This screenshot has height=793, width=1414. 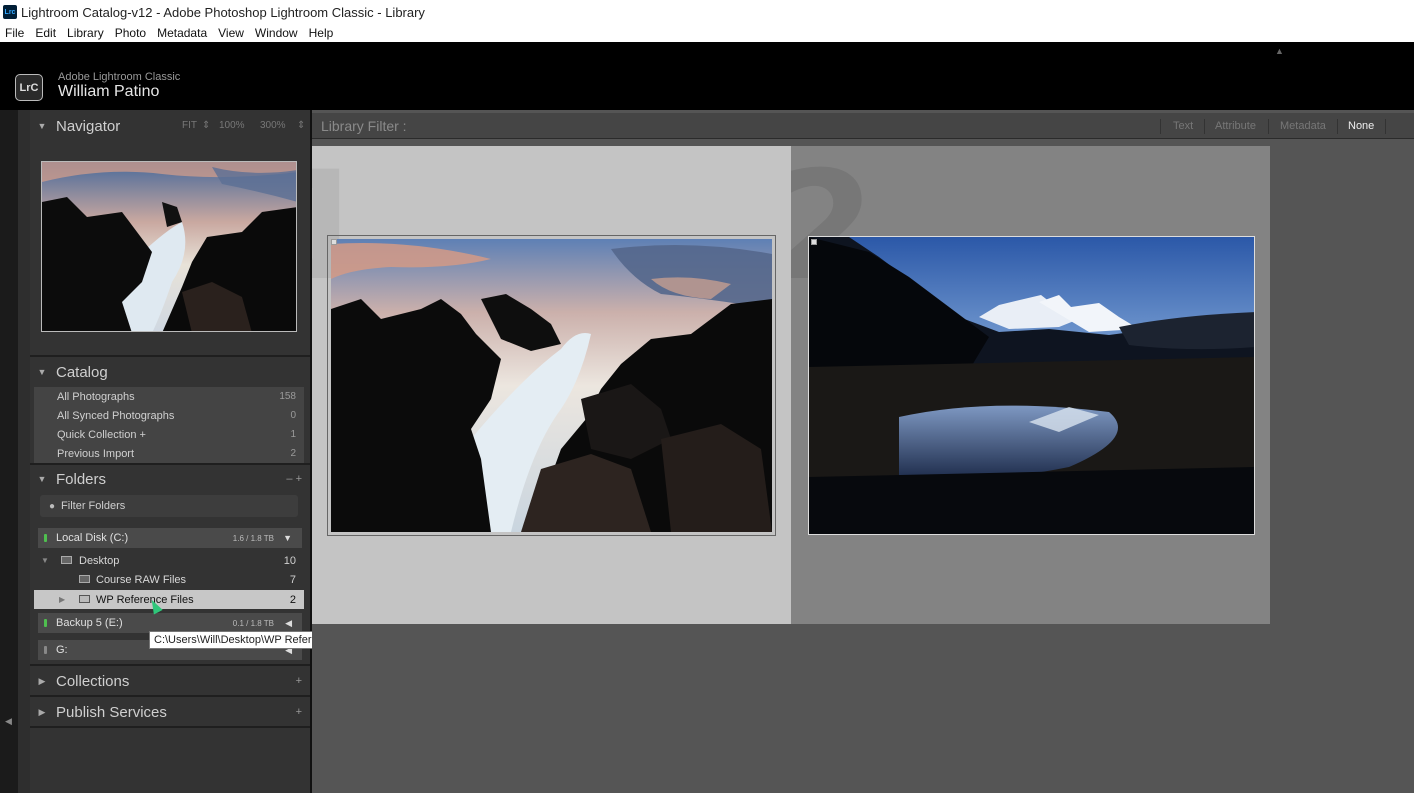 What do you see at coordinates (131, 33) in the screenshot?
I see `menu-photo: Photo` at bounding box center [131, 33].